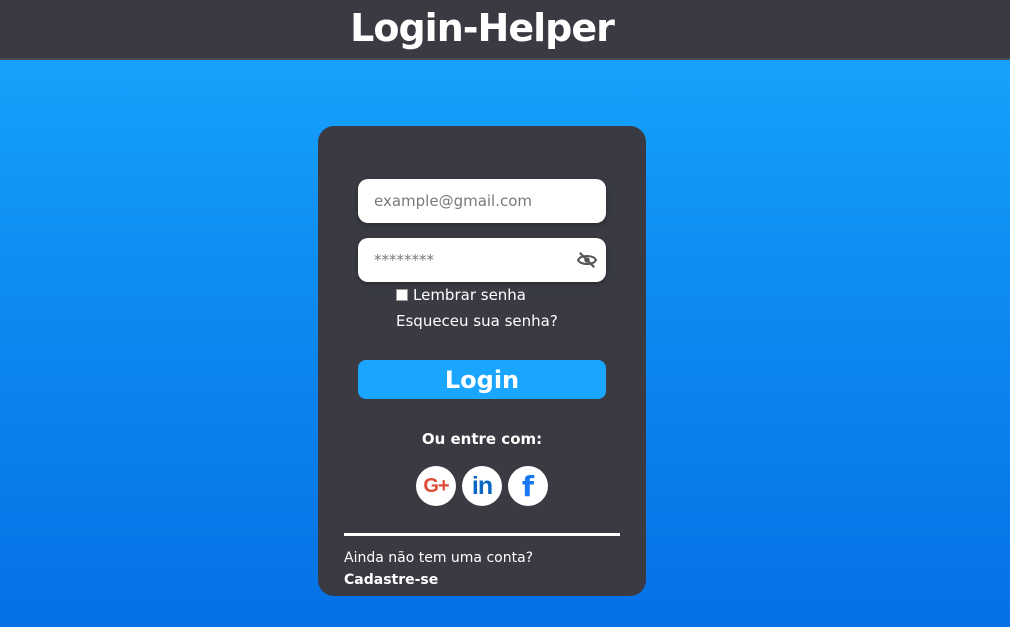 The height and width of the screenshot is (627, 1010). I want to click on social-login-group: G+ in f, so click(482, 486).